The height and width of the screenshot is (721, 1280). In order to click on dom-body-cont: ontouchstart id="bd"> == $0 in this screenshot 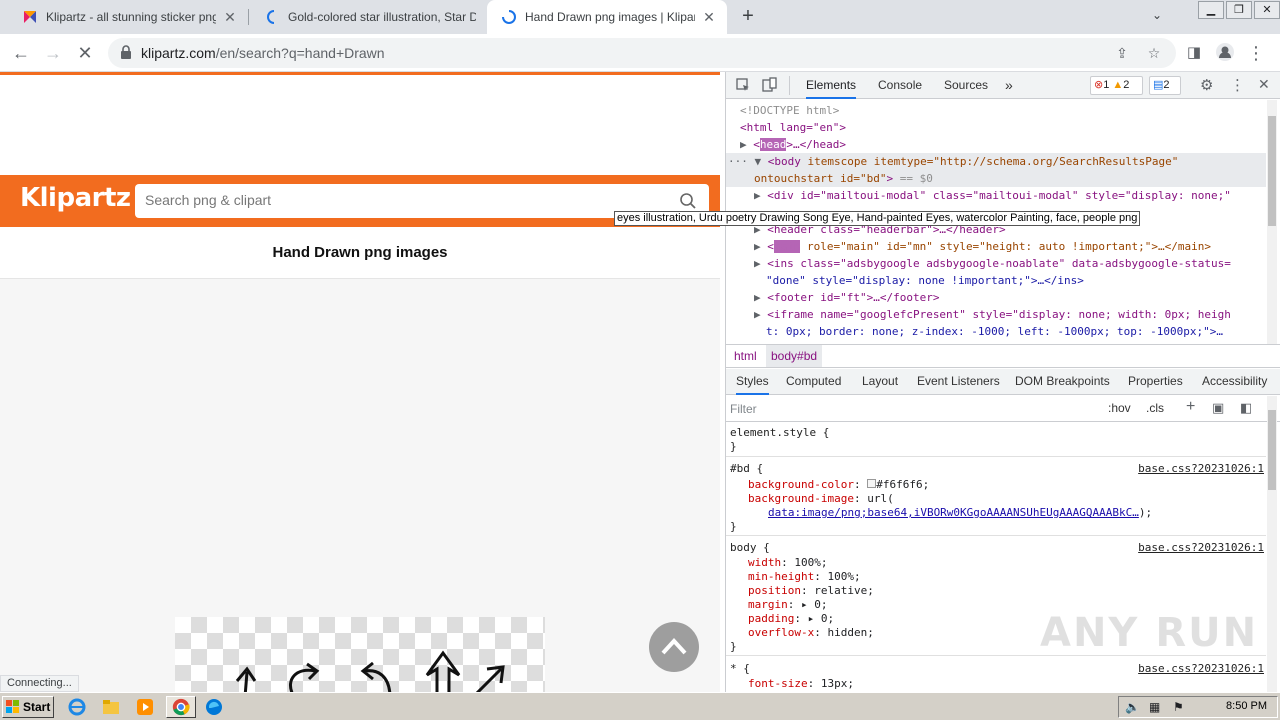, I will do `click(843, 178)`.